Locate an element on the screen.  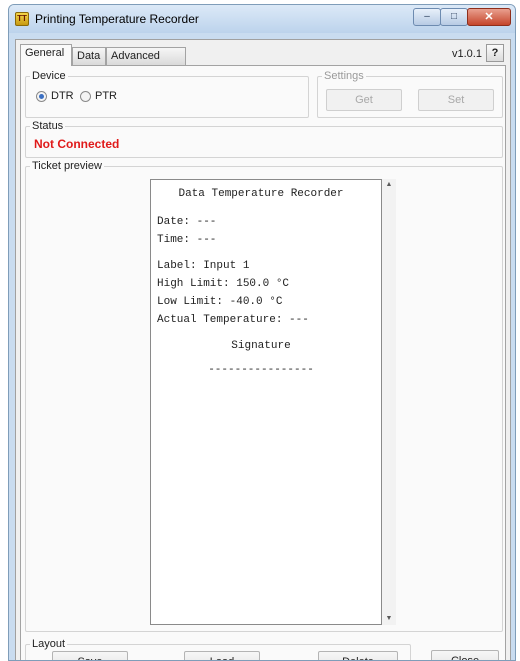
ticket-date: Date: --- is located at coordinates (187, 222).